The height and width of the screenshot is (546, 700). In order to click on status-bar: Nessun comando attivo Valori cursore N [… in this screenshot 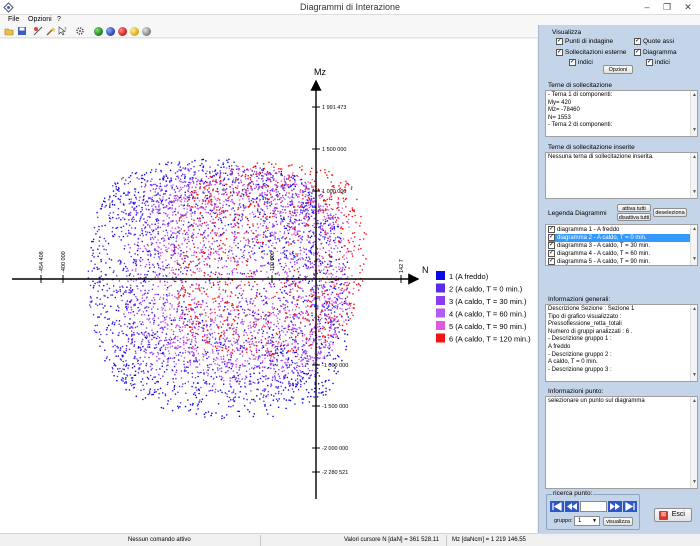, I will do `click(350, 539)`.